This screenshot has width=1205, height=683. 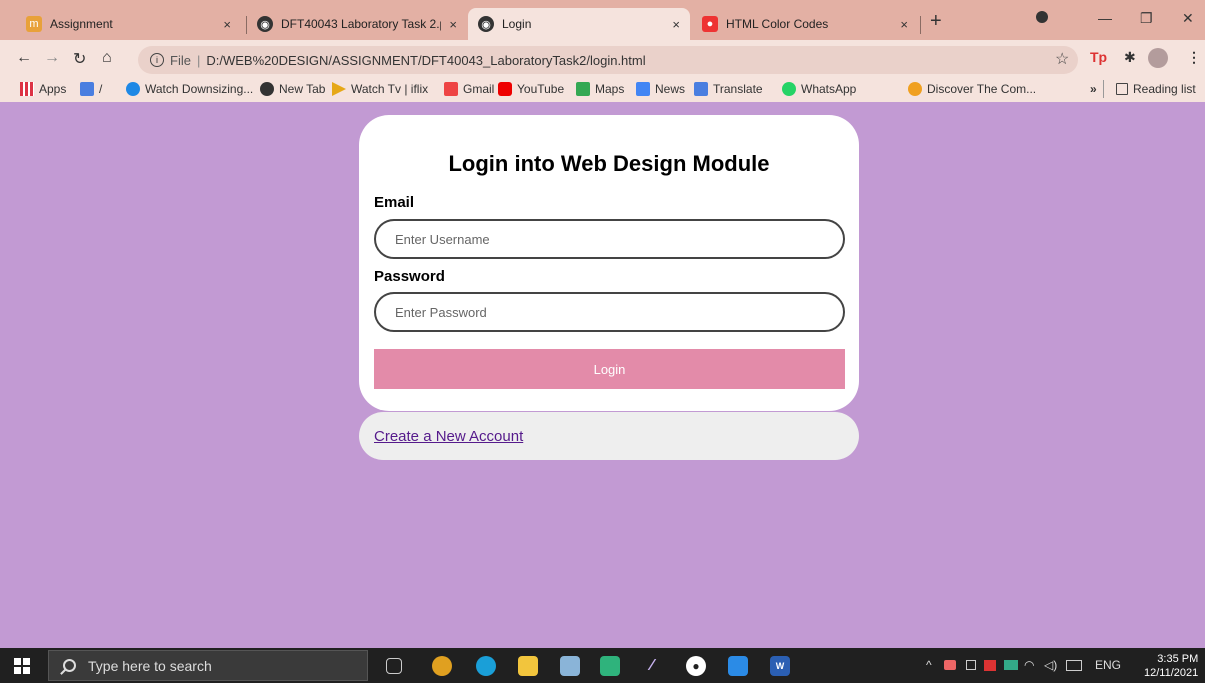 What do you see at coordinates (517, 24) in the screenshot?
I see `tab-title: Login` at bounding box center [517, 24].